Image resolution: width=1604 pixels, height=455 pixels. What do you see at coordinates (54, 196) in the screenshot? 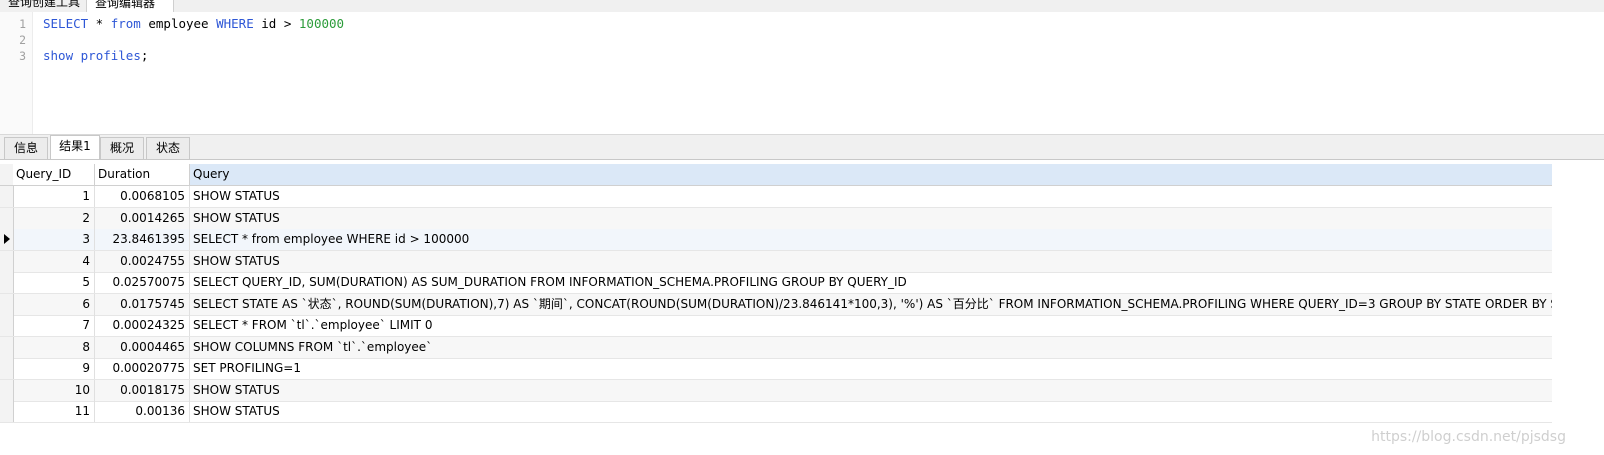
I see `cell-query-id: 1` at bounding box center [54, 196].